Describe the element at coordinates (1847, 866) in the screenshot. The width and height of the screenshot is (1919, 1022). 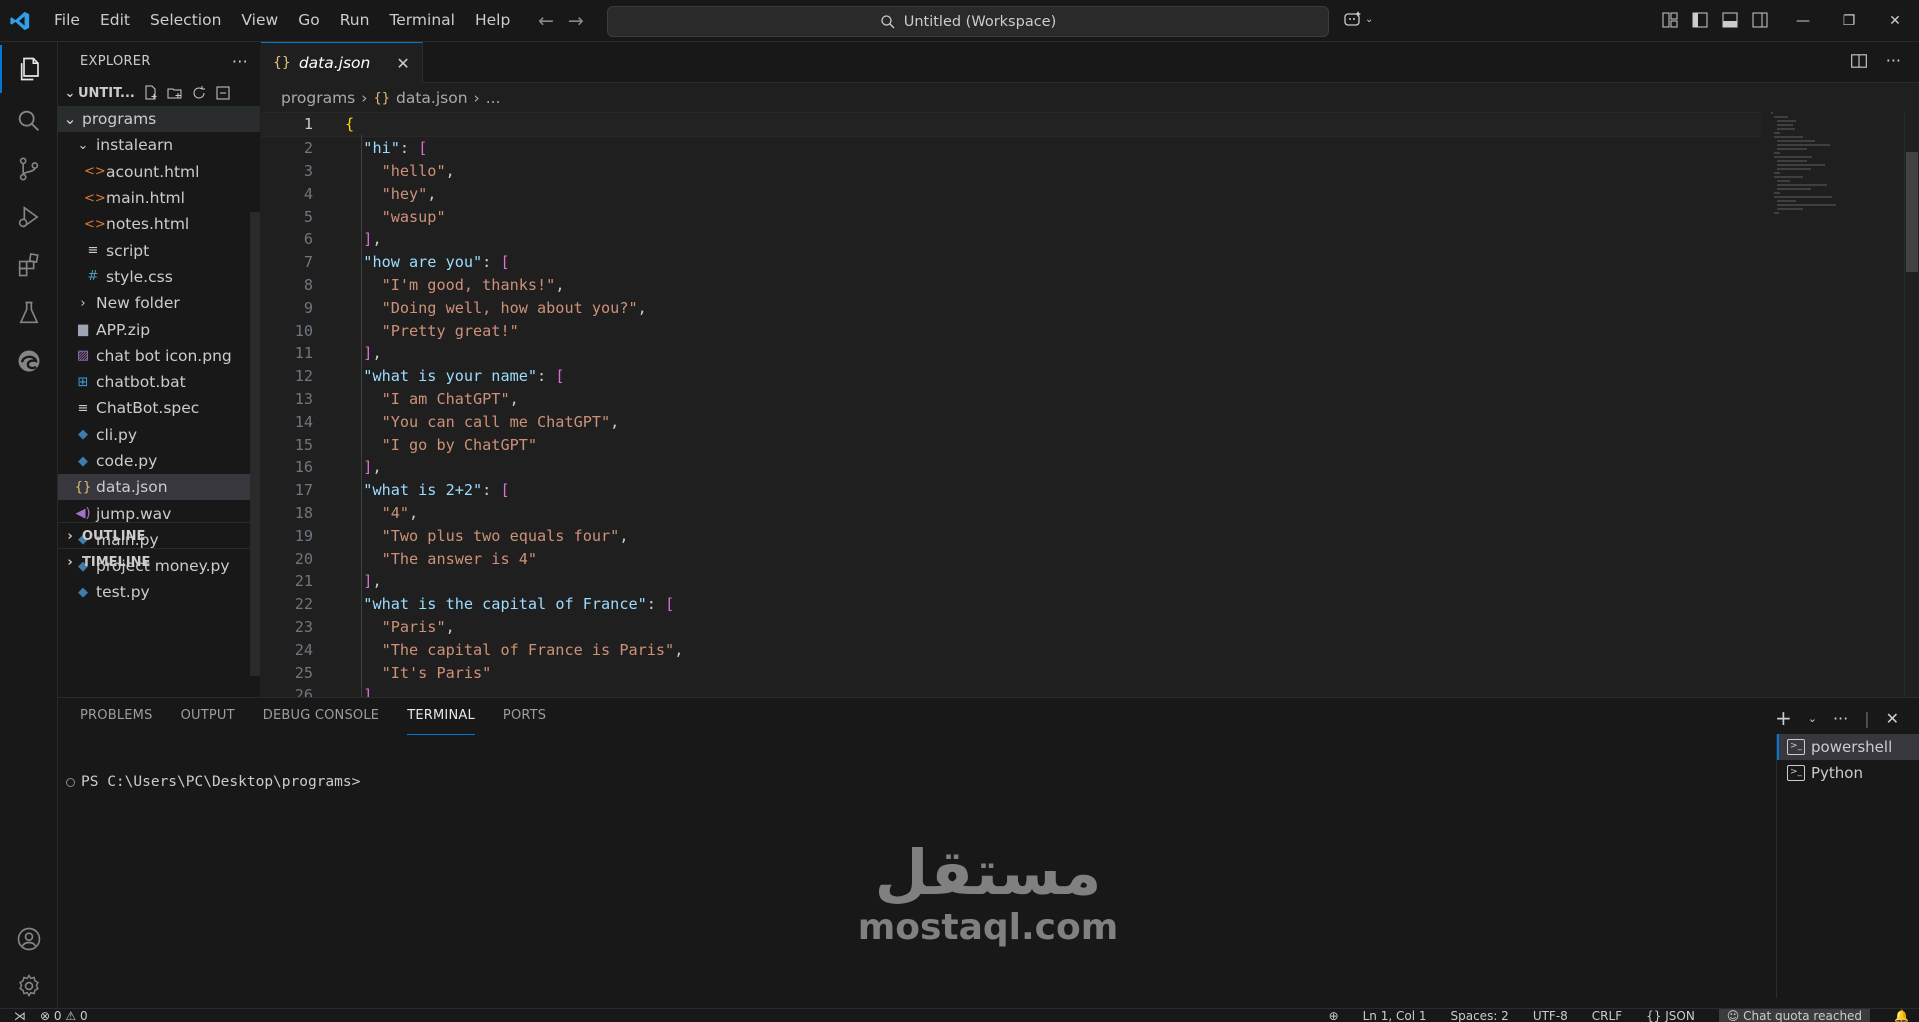
I see `terminal-list: >_ powershell >_ Python` at that location.